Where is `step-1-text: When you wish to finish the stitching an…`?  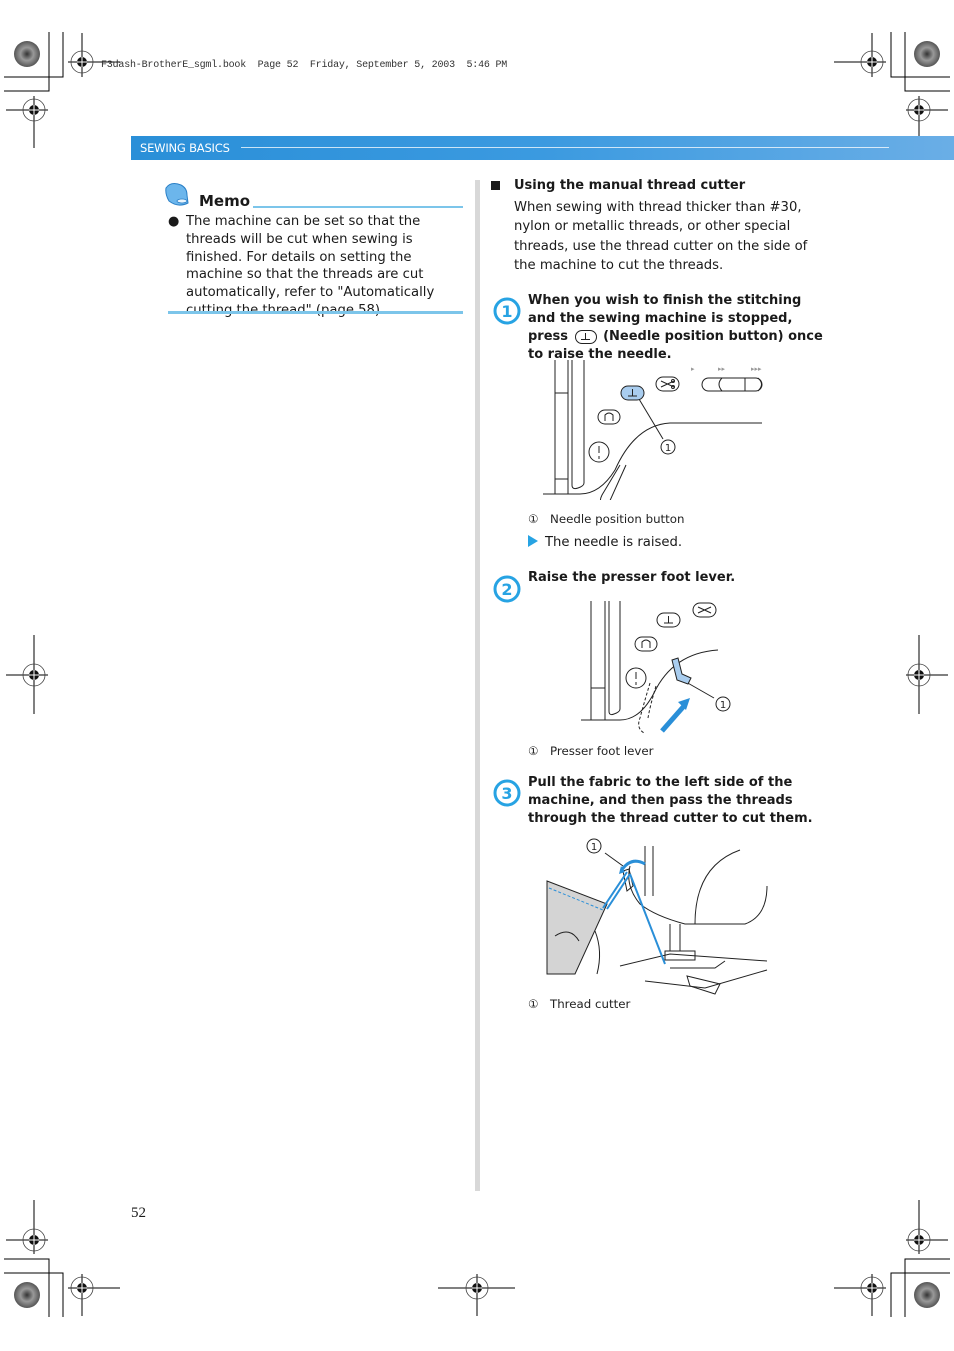
step-1-text: When you wish to finish the stitching an… is located at coordinates (675, 328).